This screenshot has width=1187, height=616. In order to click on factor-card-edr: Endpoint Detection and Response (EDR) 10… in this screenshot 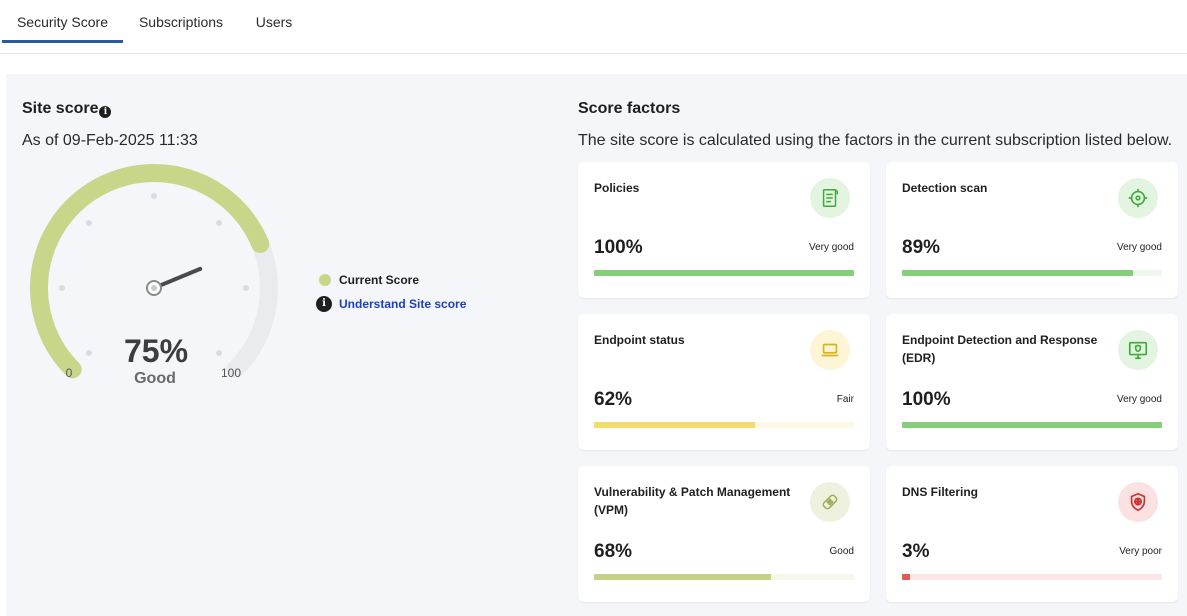, I will do `click(1032, 382)`.